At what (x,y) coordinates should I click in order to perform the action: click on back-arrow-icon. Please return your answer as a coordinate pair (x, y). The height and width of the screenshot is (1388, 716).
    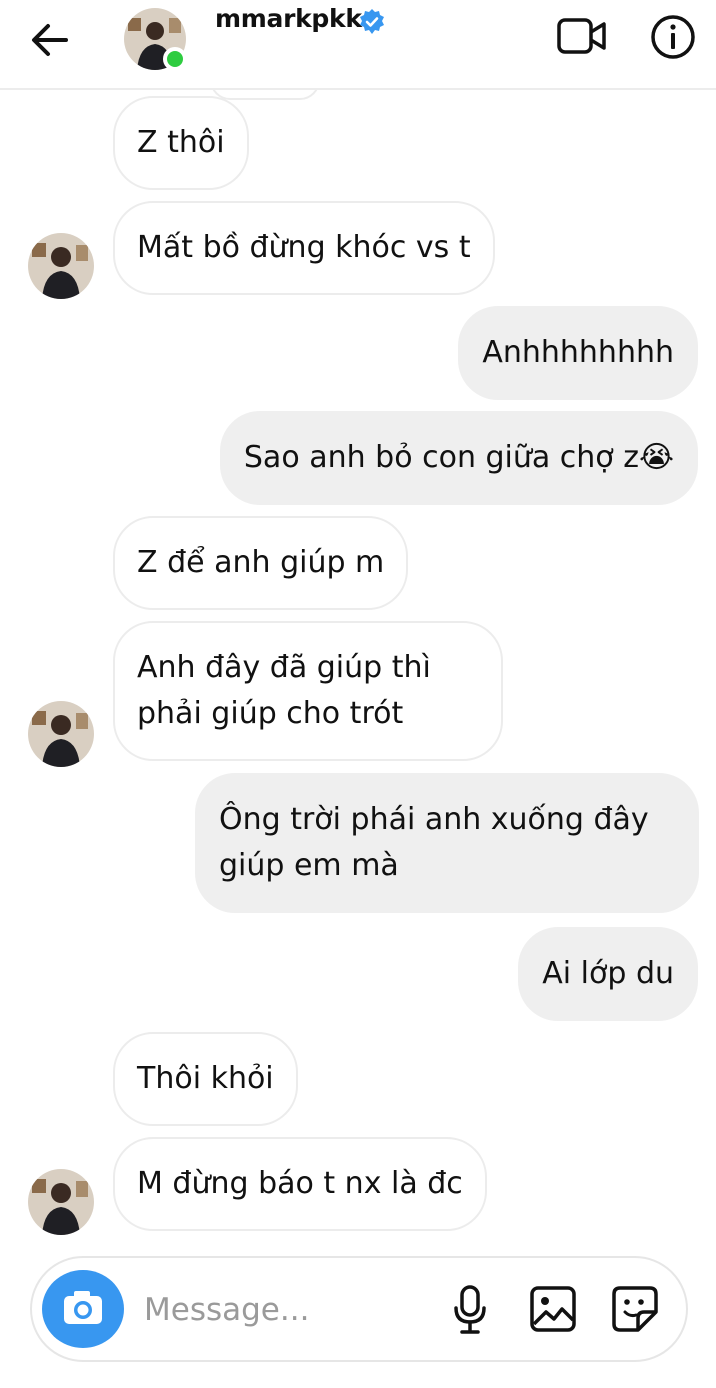
    Looking at the image, I should click on (50, 40).